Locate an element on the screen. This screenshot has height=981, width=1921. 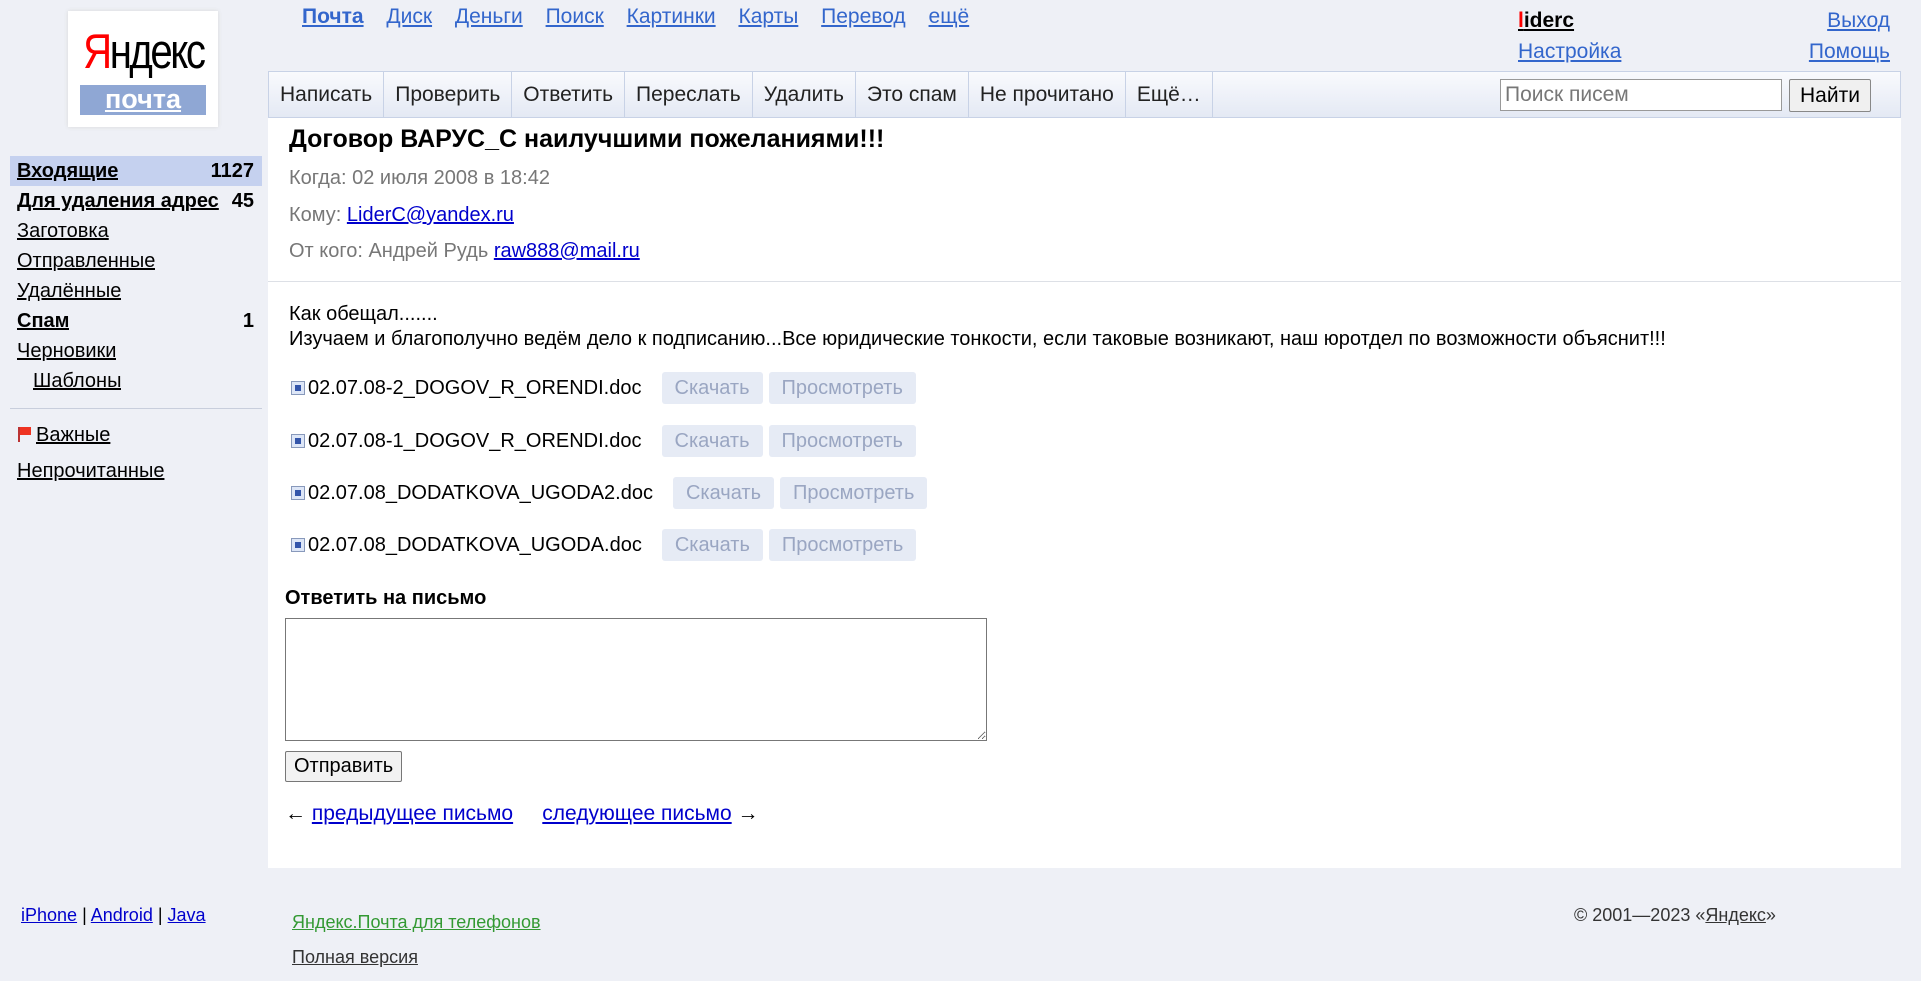
folder-sent: Отправленные is located at coordinates (136, 261).